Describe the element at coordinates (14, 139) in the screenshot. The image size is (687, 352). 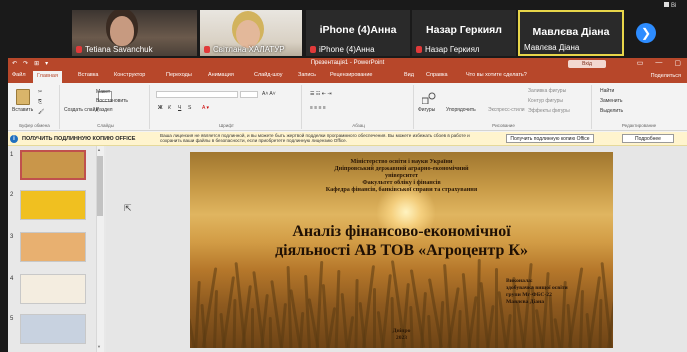
I see `info-icon: i` at that location.